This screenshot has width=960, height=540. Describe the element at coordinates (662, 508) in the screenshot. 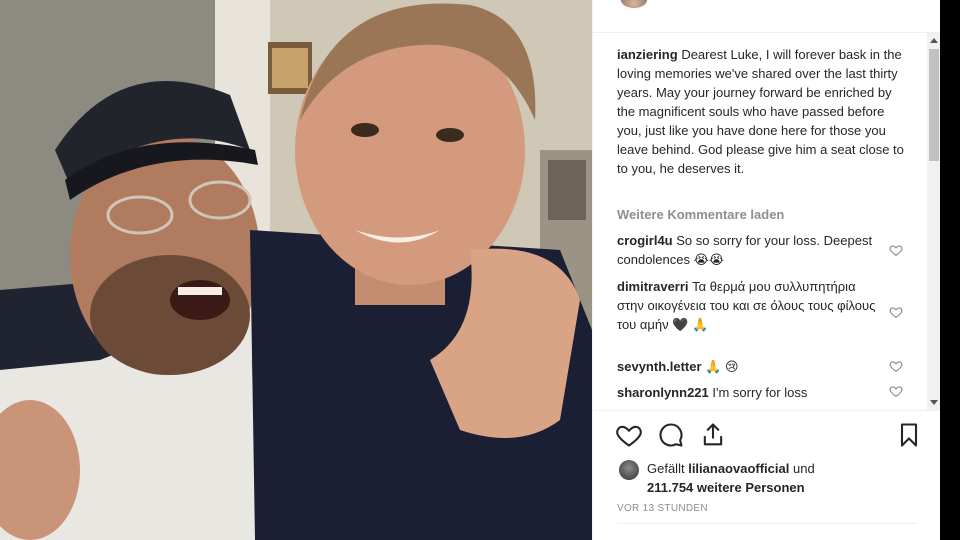

I see `post-timestamp: VOR 13 STUNDEN` at that location.